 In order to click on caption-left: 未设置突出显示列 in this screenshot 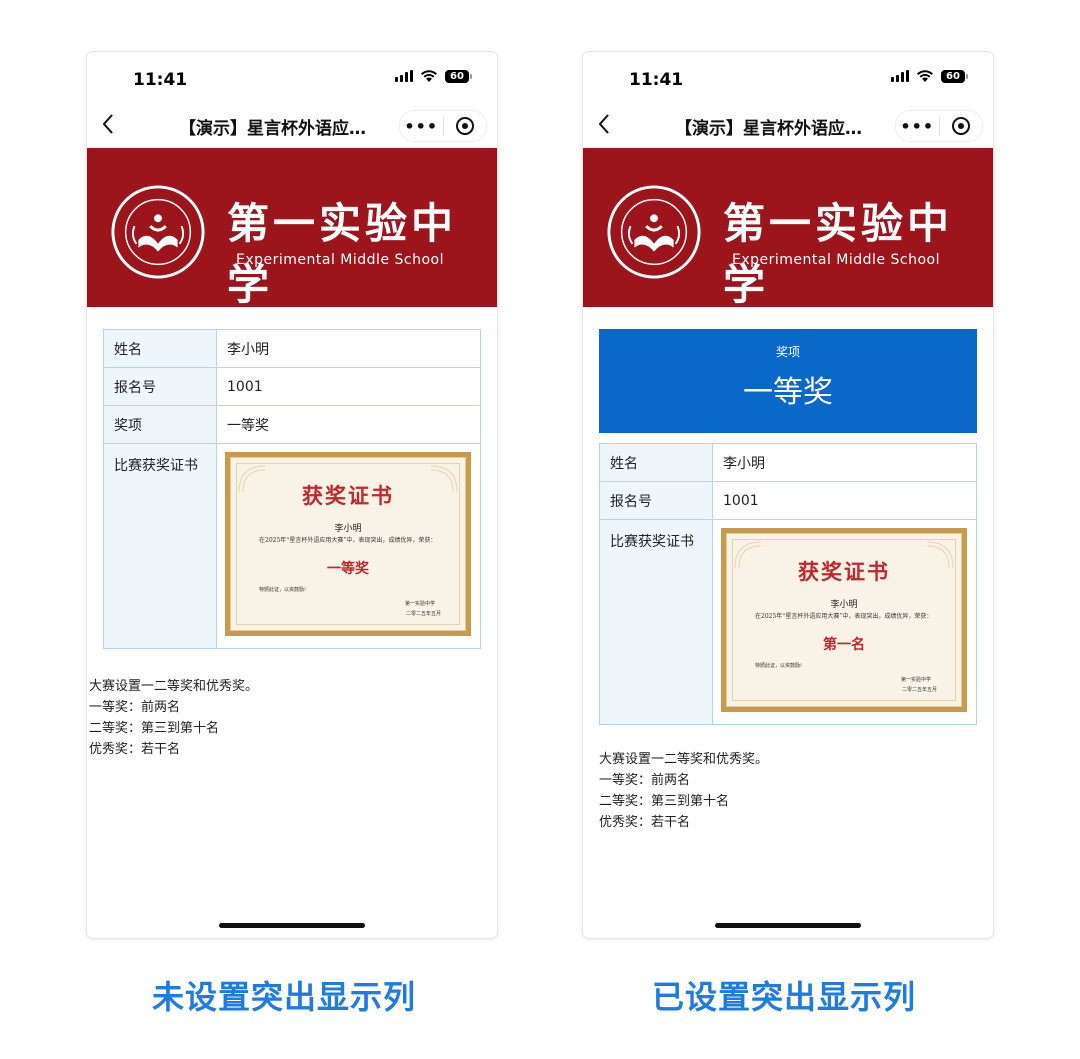, I will do `click(284, 997)`.